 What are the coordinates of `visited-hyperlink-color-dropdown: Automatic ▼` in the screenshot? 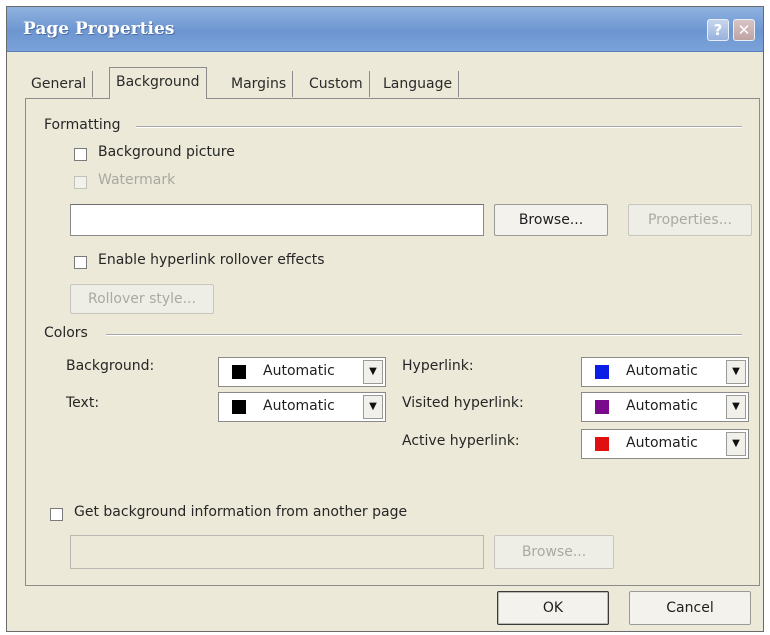 It's located at (665, 407).